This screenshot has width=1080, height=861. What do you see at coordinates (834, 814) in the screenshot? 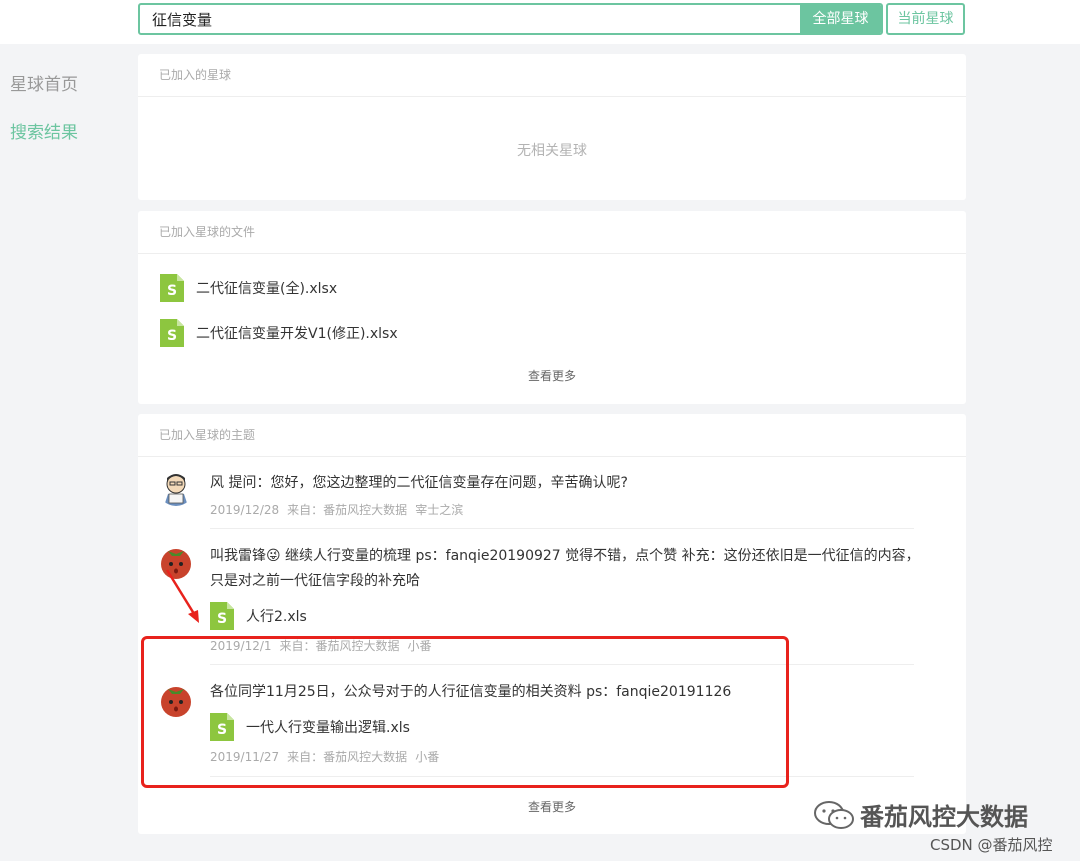
I see `wechat-icon` at bounding box center [834, 814].